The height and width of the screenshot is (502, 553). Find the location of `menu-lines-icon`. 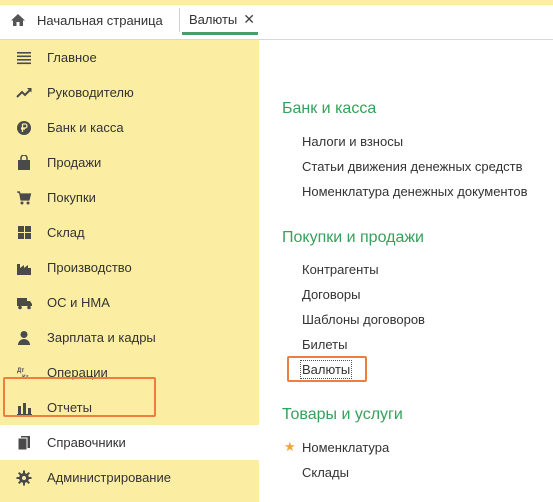

menu-lines-icon is located at coordinates (24, 58).